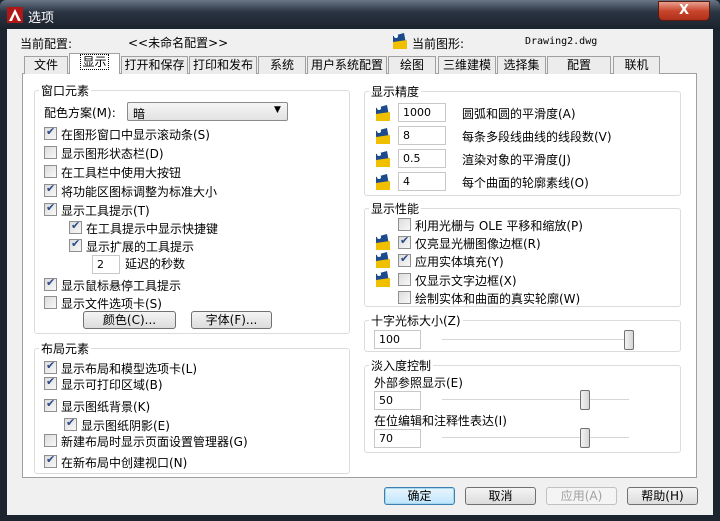 The width and height of the screenshot is (720, 521). What do you see at coordinates (184, 405) in the screenshot?
I see `checkbox-option: 显示图纸背景(K)` at bounding box center [184, 405].